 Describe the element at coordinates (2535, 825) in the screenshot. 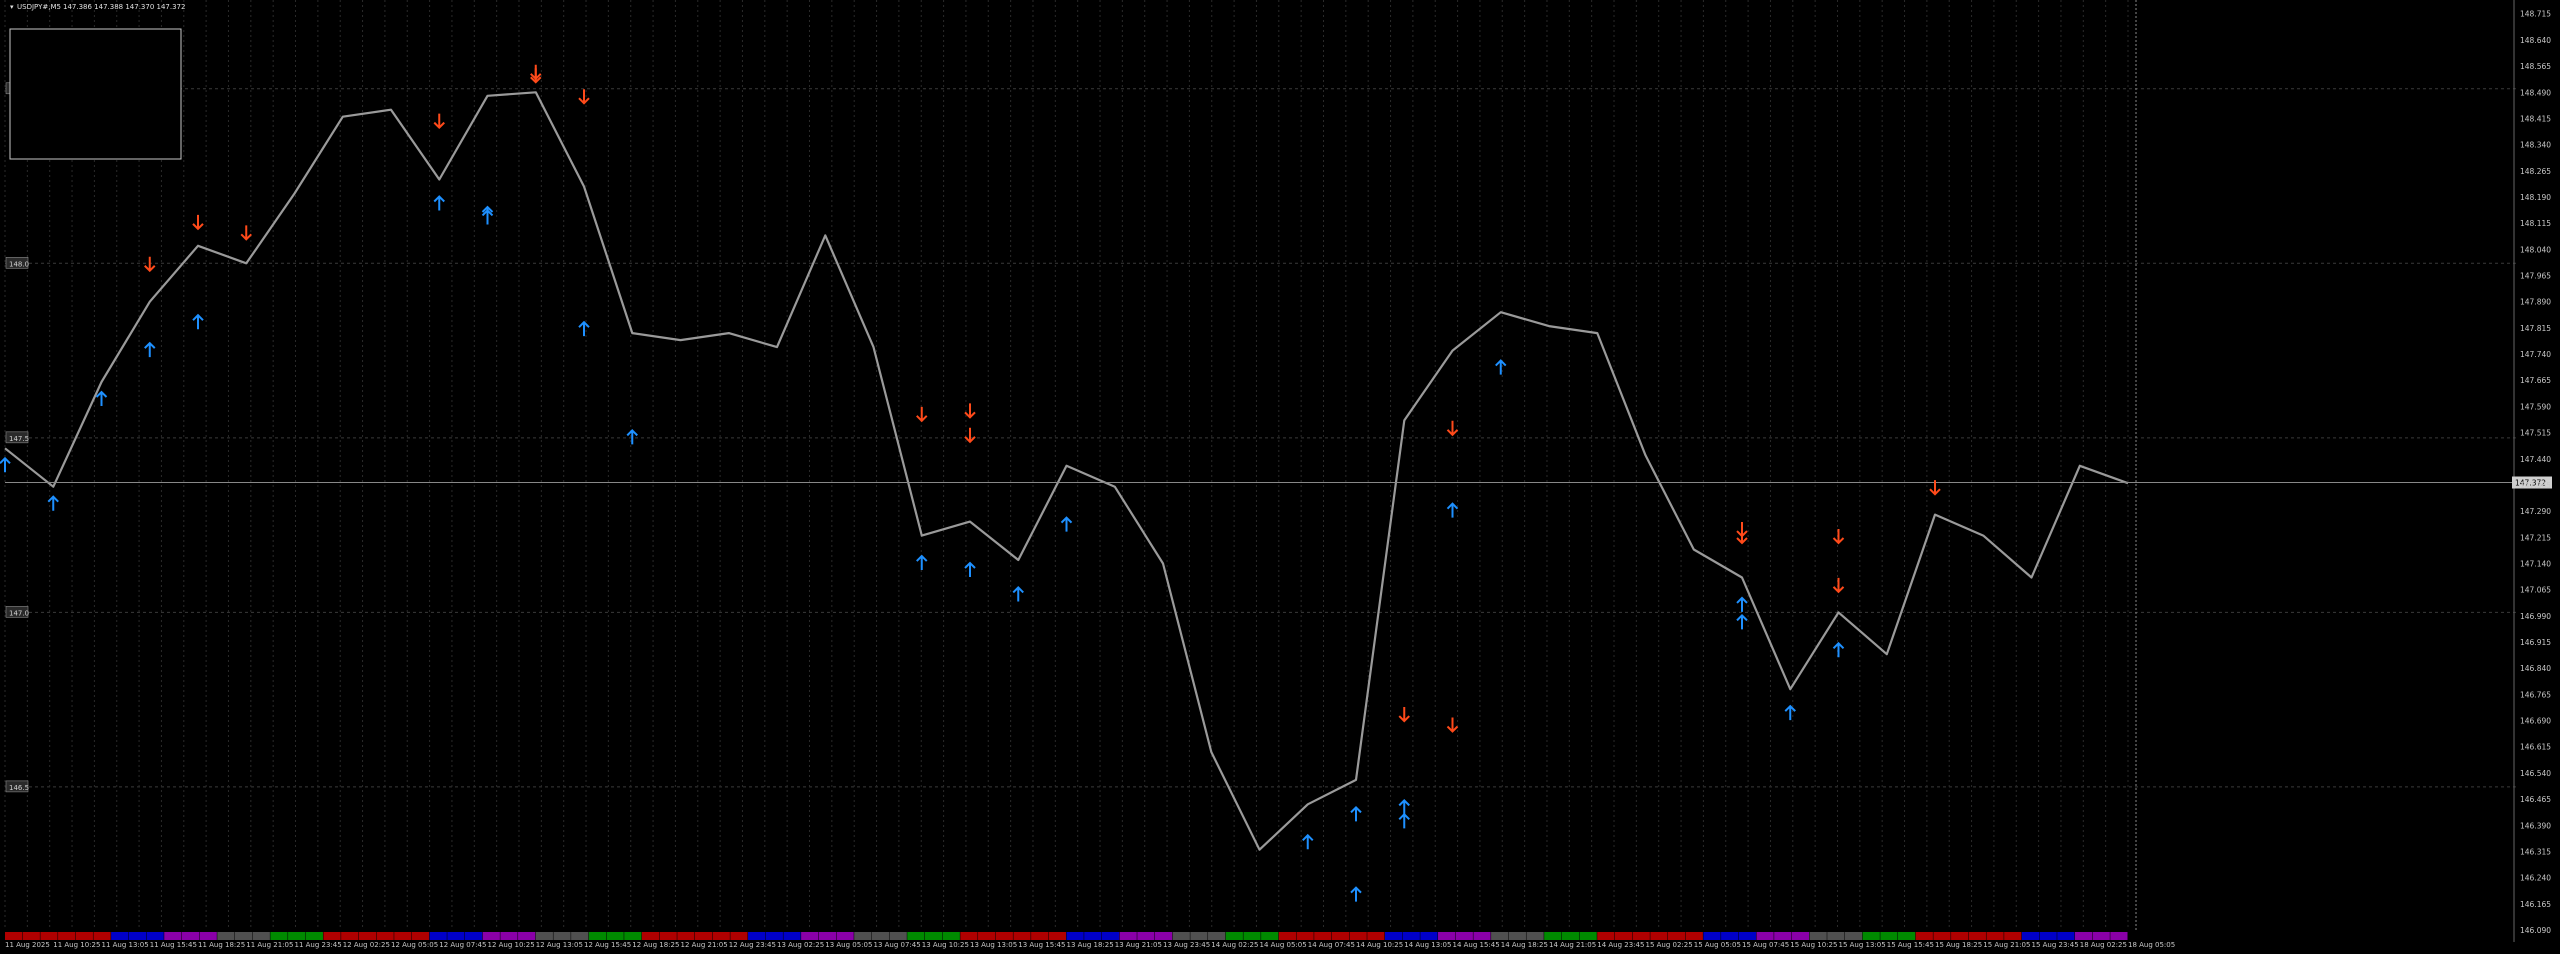

I see `price-tick-label: 146.390` at that location.